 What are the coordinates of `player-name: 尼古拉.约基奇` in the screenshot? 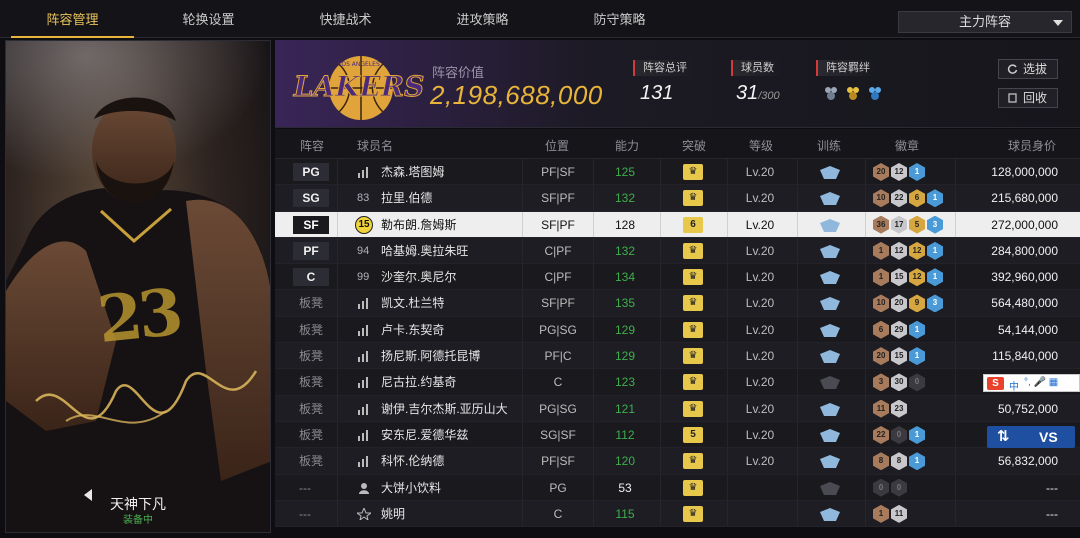 It's located at (418, 382).